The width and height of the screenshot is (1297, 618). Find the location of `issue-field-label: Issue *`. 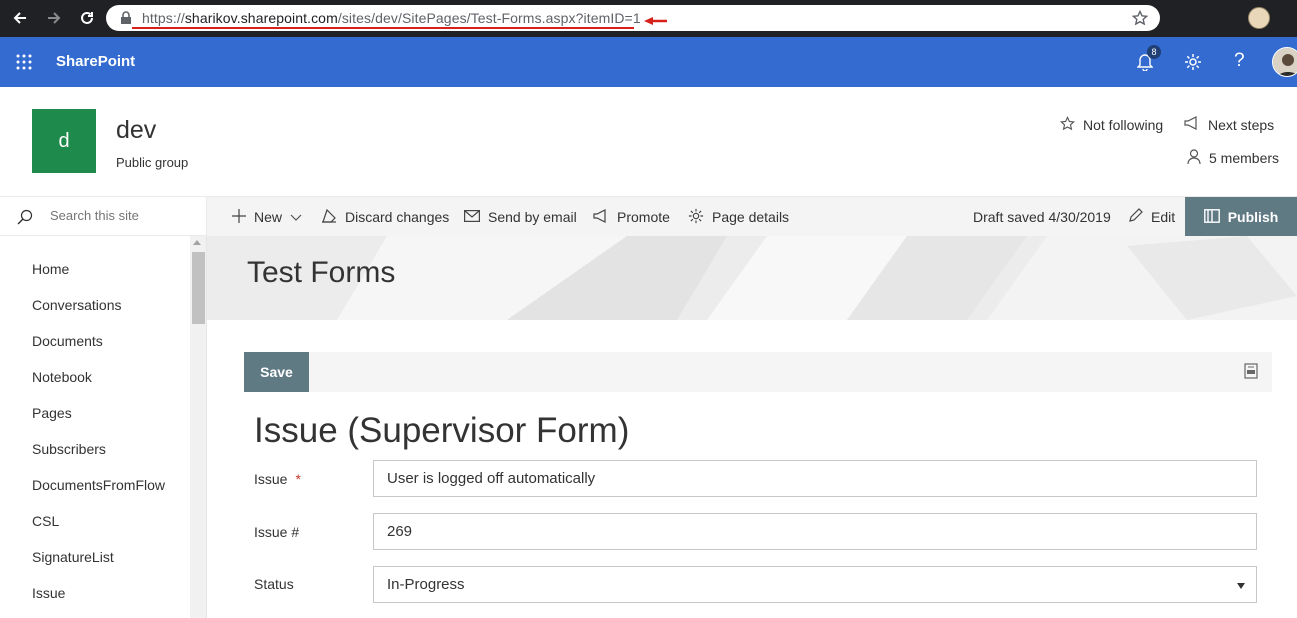

issue-field-label: Issue * is located at coordinates (277, 479).